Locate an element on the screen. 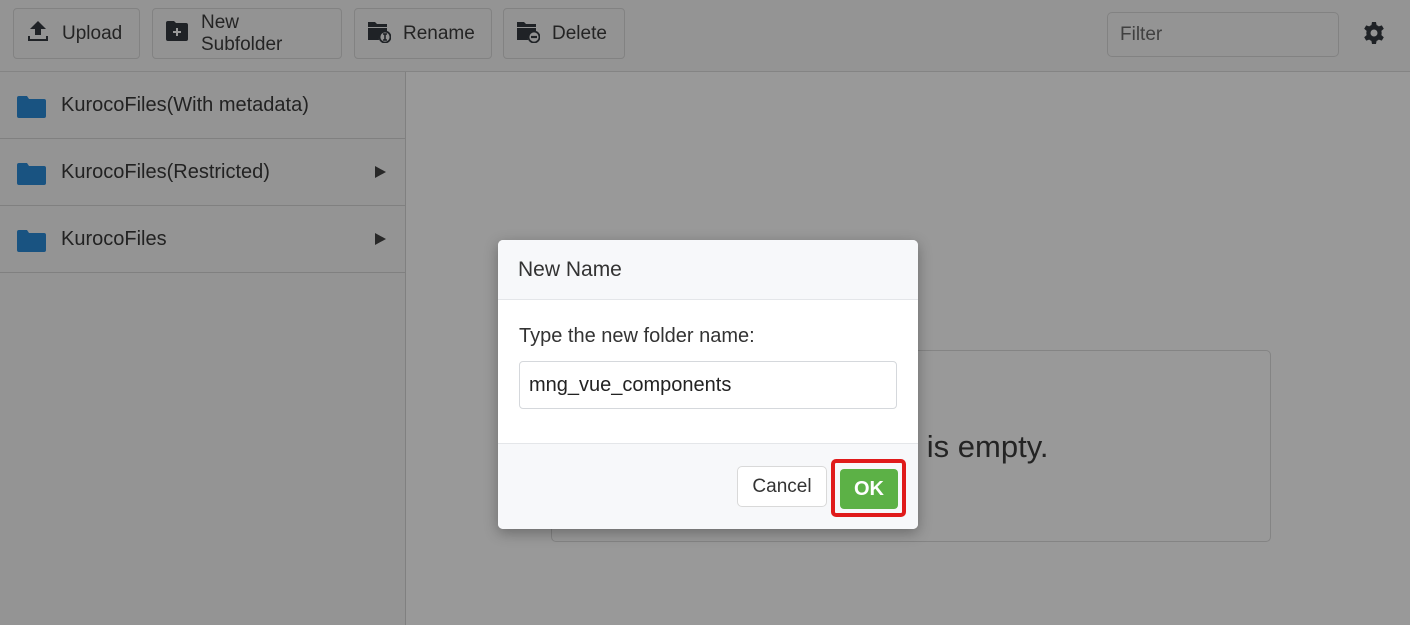 Image resolution: width=1410 pixels, height=625 pixels. folder-name-input is located at coordinates (708, 385).